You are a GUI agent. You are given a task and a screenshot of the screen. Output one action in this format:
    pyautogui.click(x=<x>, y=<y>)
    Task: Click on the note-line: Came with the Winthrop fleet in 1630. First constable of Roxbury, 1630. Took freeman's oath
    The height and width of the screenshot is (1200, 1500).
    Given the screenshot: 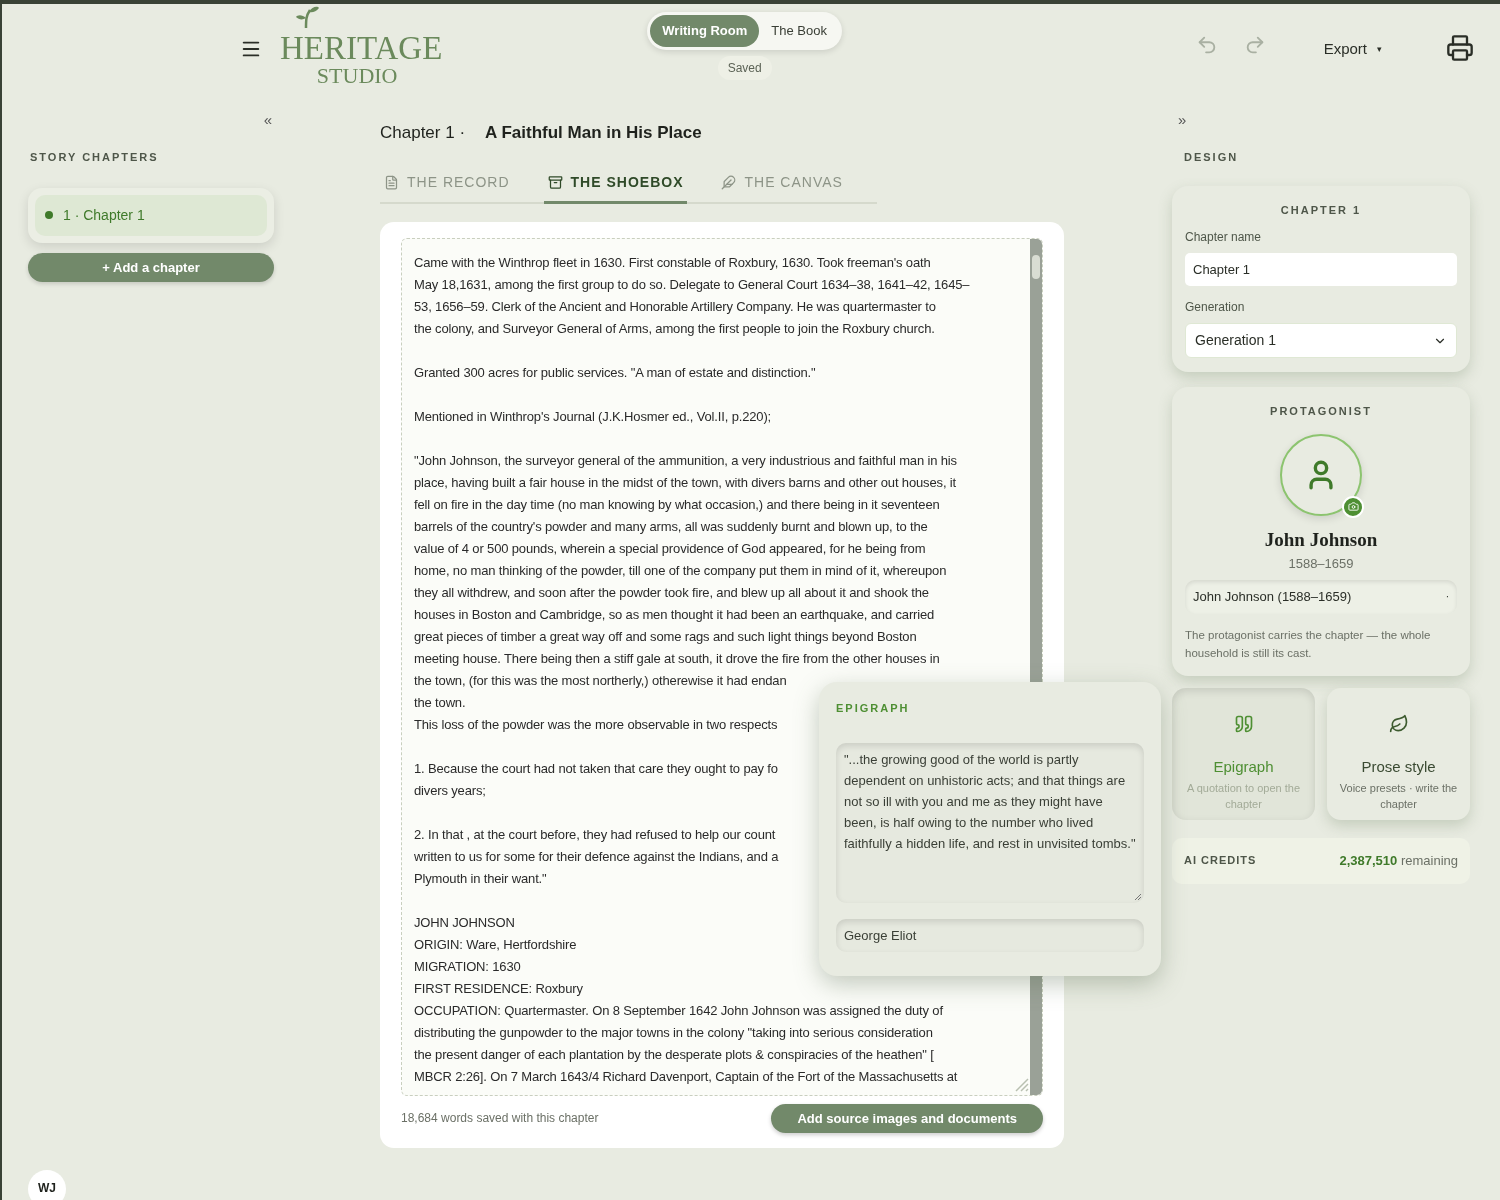 What is the action you would take?
    pyautogui.click(x=672, y=262)
    